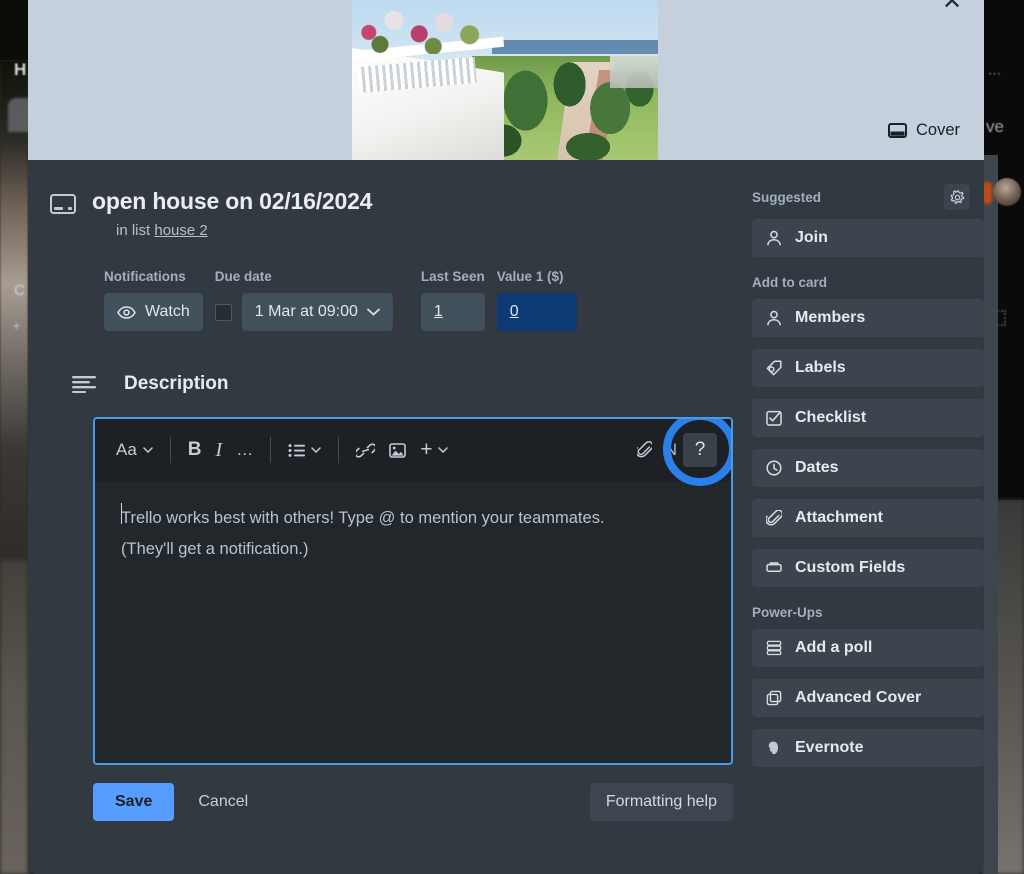 This screenshot has width=1024, height=874. Describe the element at coordinates (774, 748) in the screenshot. I see `evernote-elephant-icon` at that location.